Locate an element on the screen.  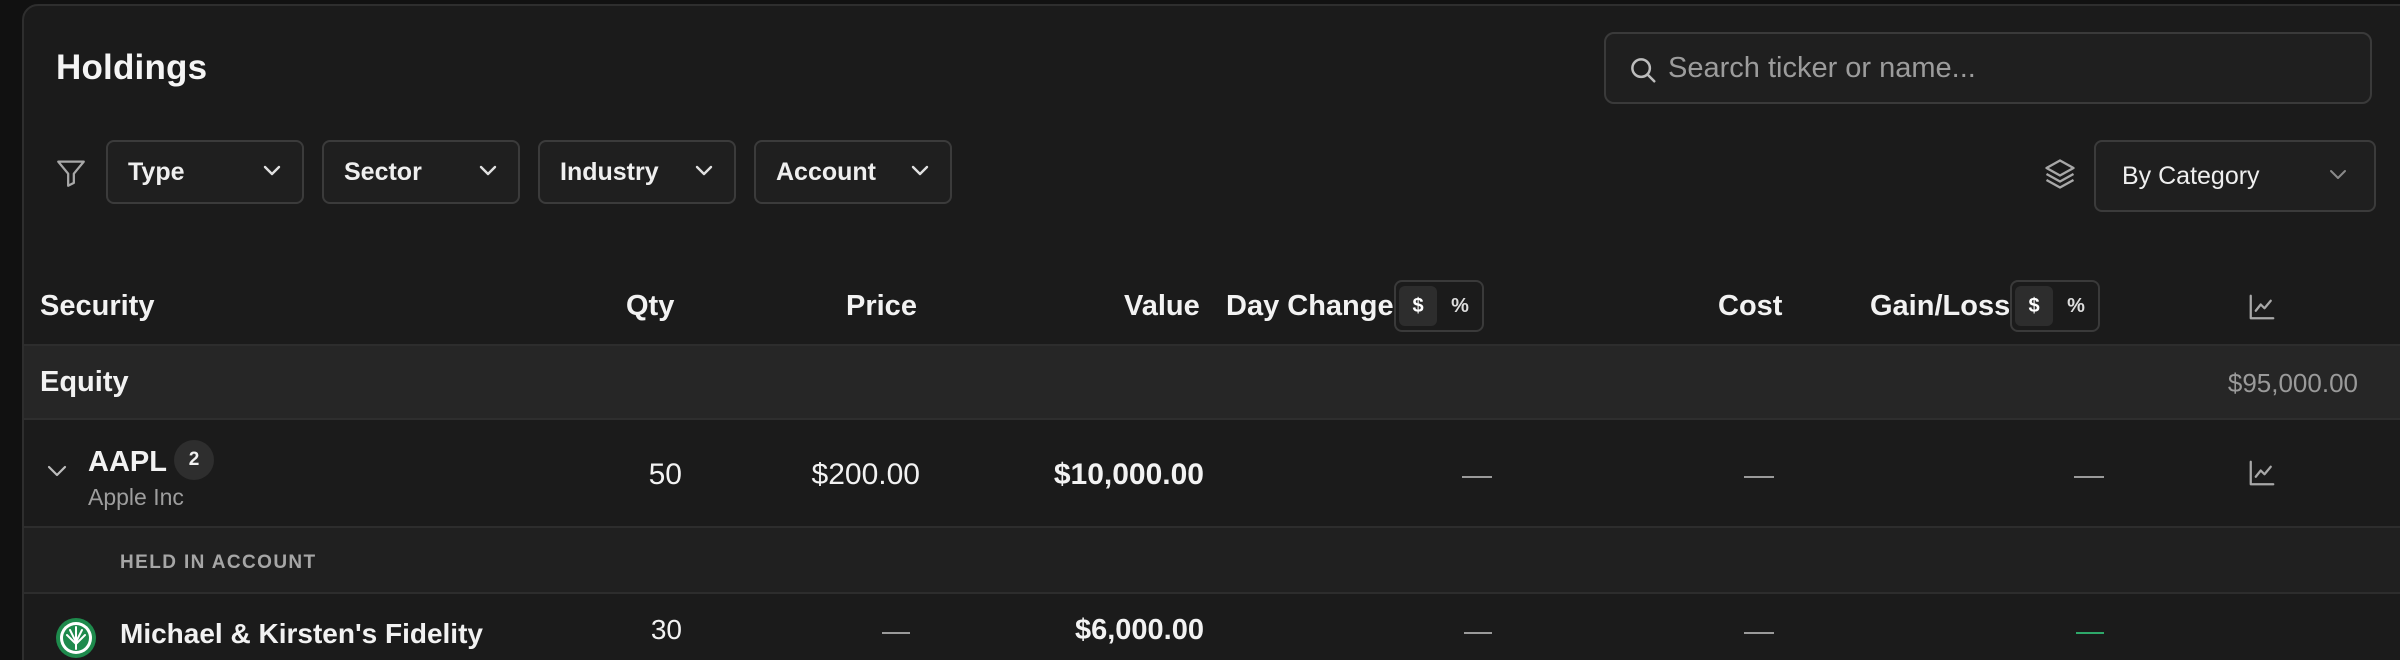
lot-count-badge: 2 is located at coordinates (194, 460).